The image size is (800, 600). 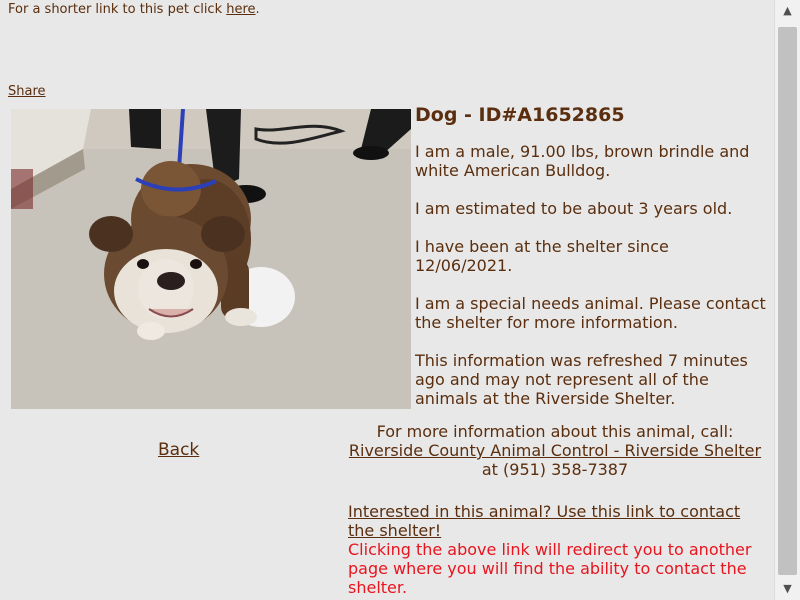 I want to click on pet-title: Dog - ID#A1652865, so click(x=520, y=115).